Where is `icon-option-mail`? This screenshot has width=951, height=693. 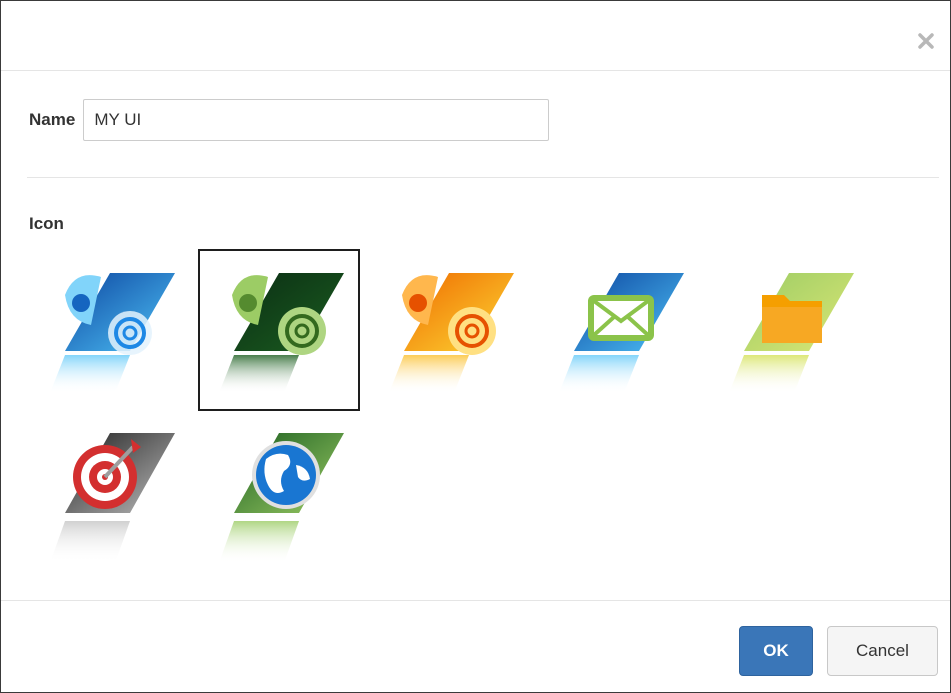 icon-option-mail is located at coordinates (619, 330).